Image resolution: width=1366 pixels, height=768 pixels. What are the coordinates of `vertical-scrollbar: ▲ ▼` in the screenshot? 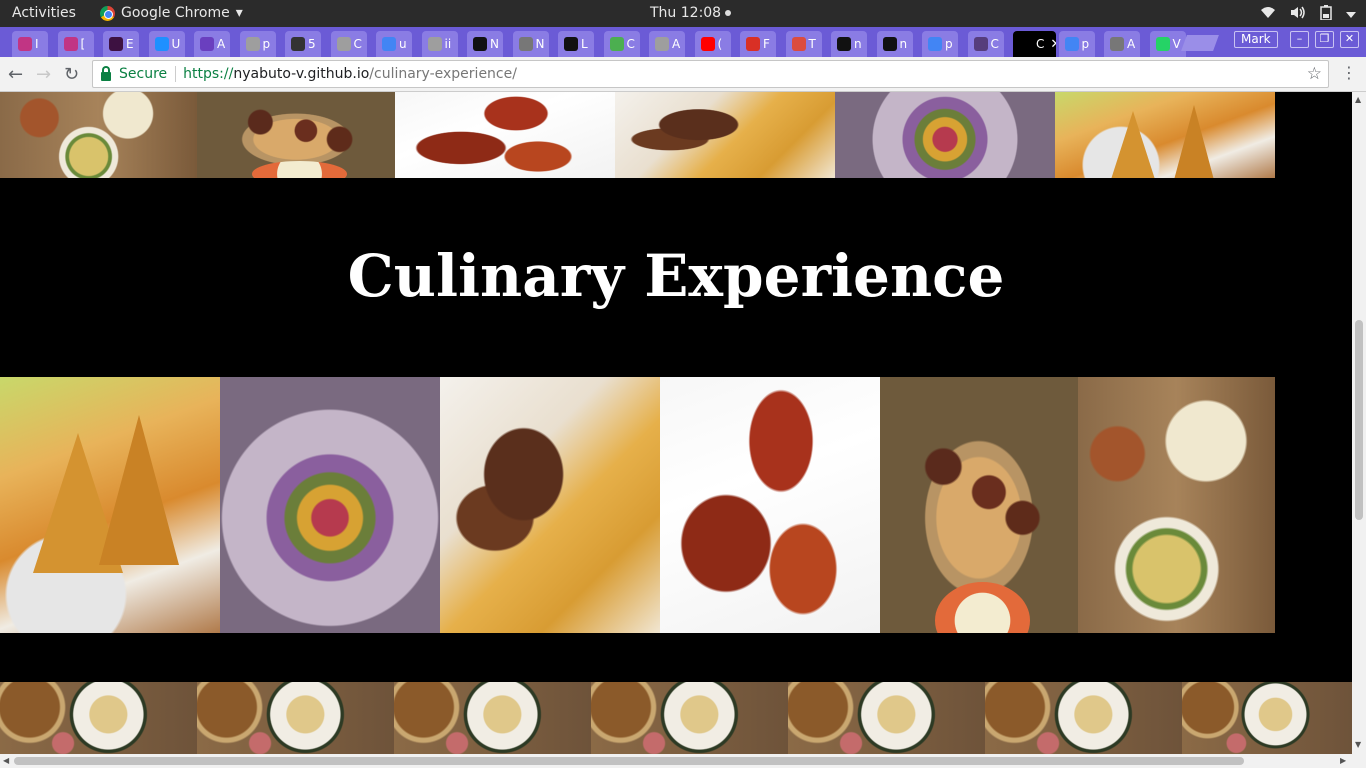 It's located at (1359, 423).